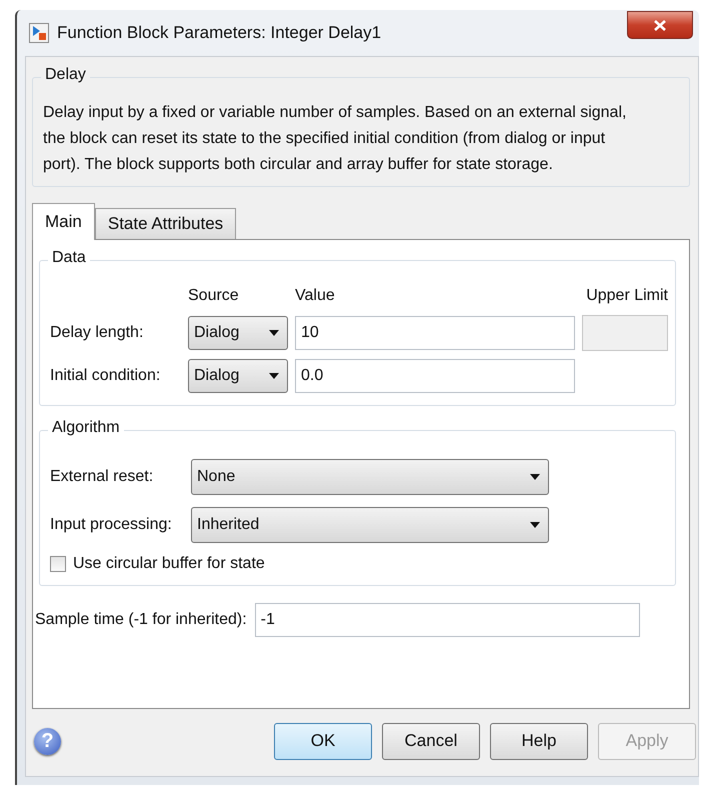  Describe the element at coordinates (370, 477) in the screenshot. I see `dropdown: None` at that location.